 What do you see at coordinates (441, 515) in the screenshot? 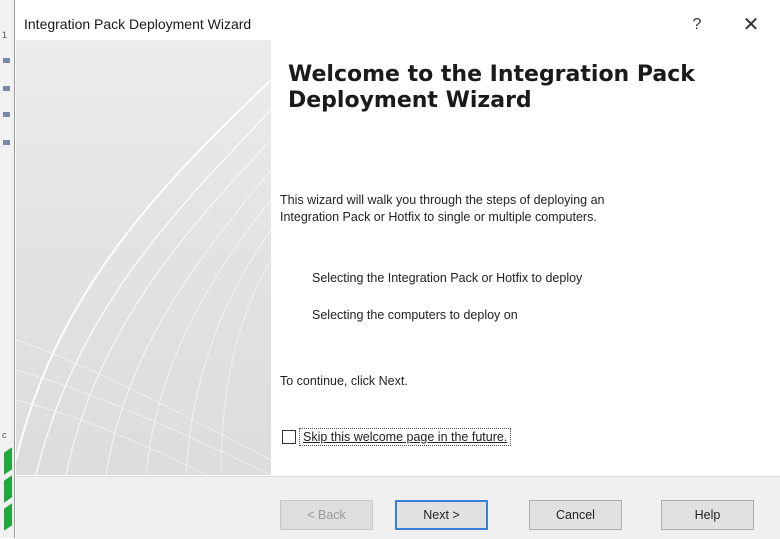
I see `next-button: Next >` at bounding box center [441, 515].